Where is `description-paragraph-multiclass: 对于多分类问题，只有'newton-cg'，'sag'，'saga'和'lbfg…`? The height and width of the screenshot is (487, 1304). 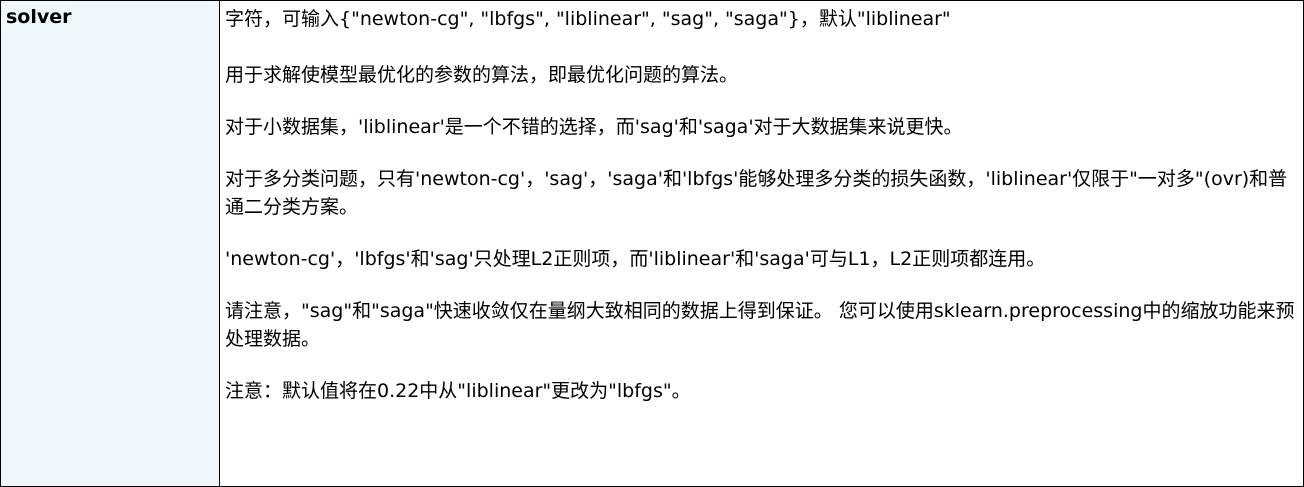 description-paragraph-multiclass: 对于多分类问题，只有'newton-cg'，'sag'，'saga'和'lbfg… is located at coordinates (756, 193).